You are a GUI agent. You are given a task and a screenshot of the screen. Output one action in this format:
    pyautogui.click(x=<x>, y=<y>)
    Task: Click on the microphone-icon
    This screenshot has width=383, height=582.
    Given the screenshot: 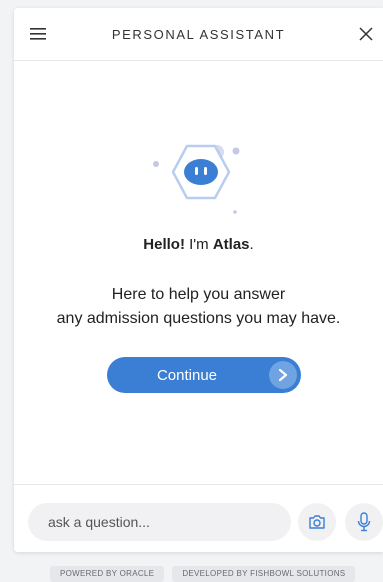 What is the action you would take?
    pyautogui.click(x=364, y=522)
    